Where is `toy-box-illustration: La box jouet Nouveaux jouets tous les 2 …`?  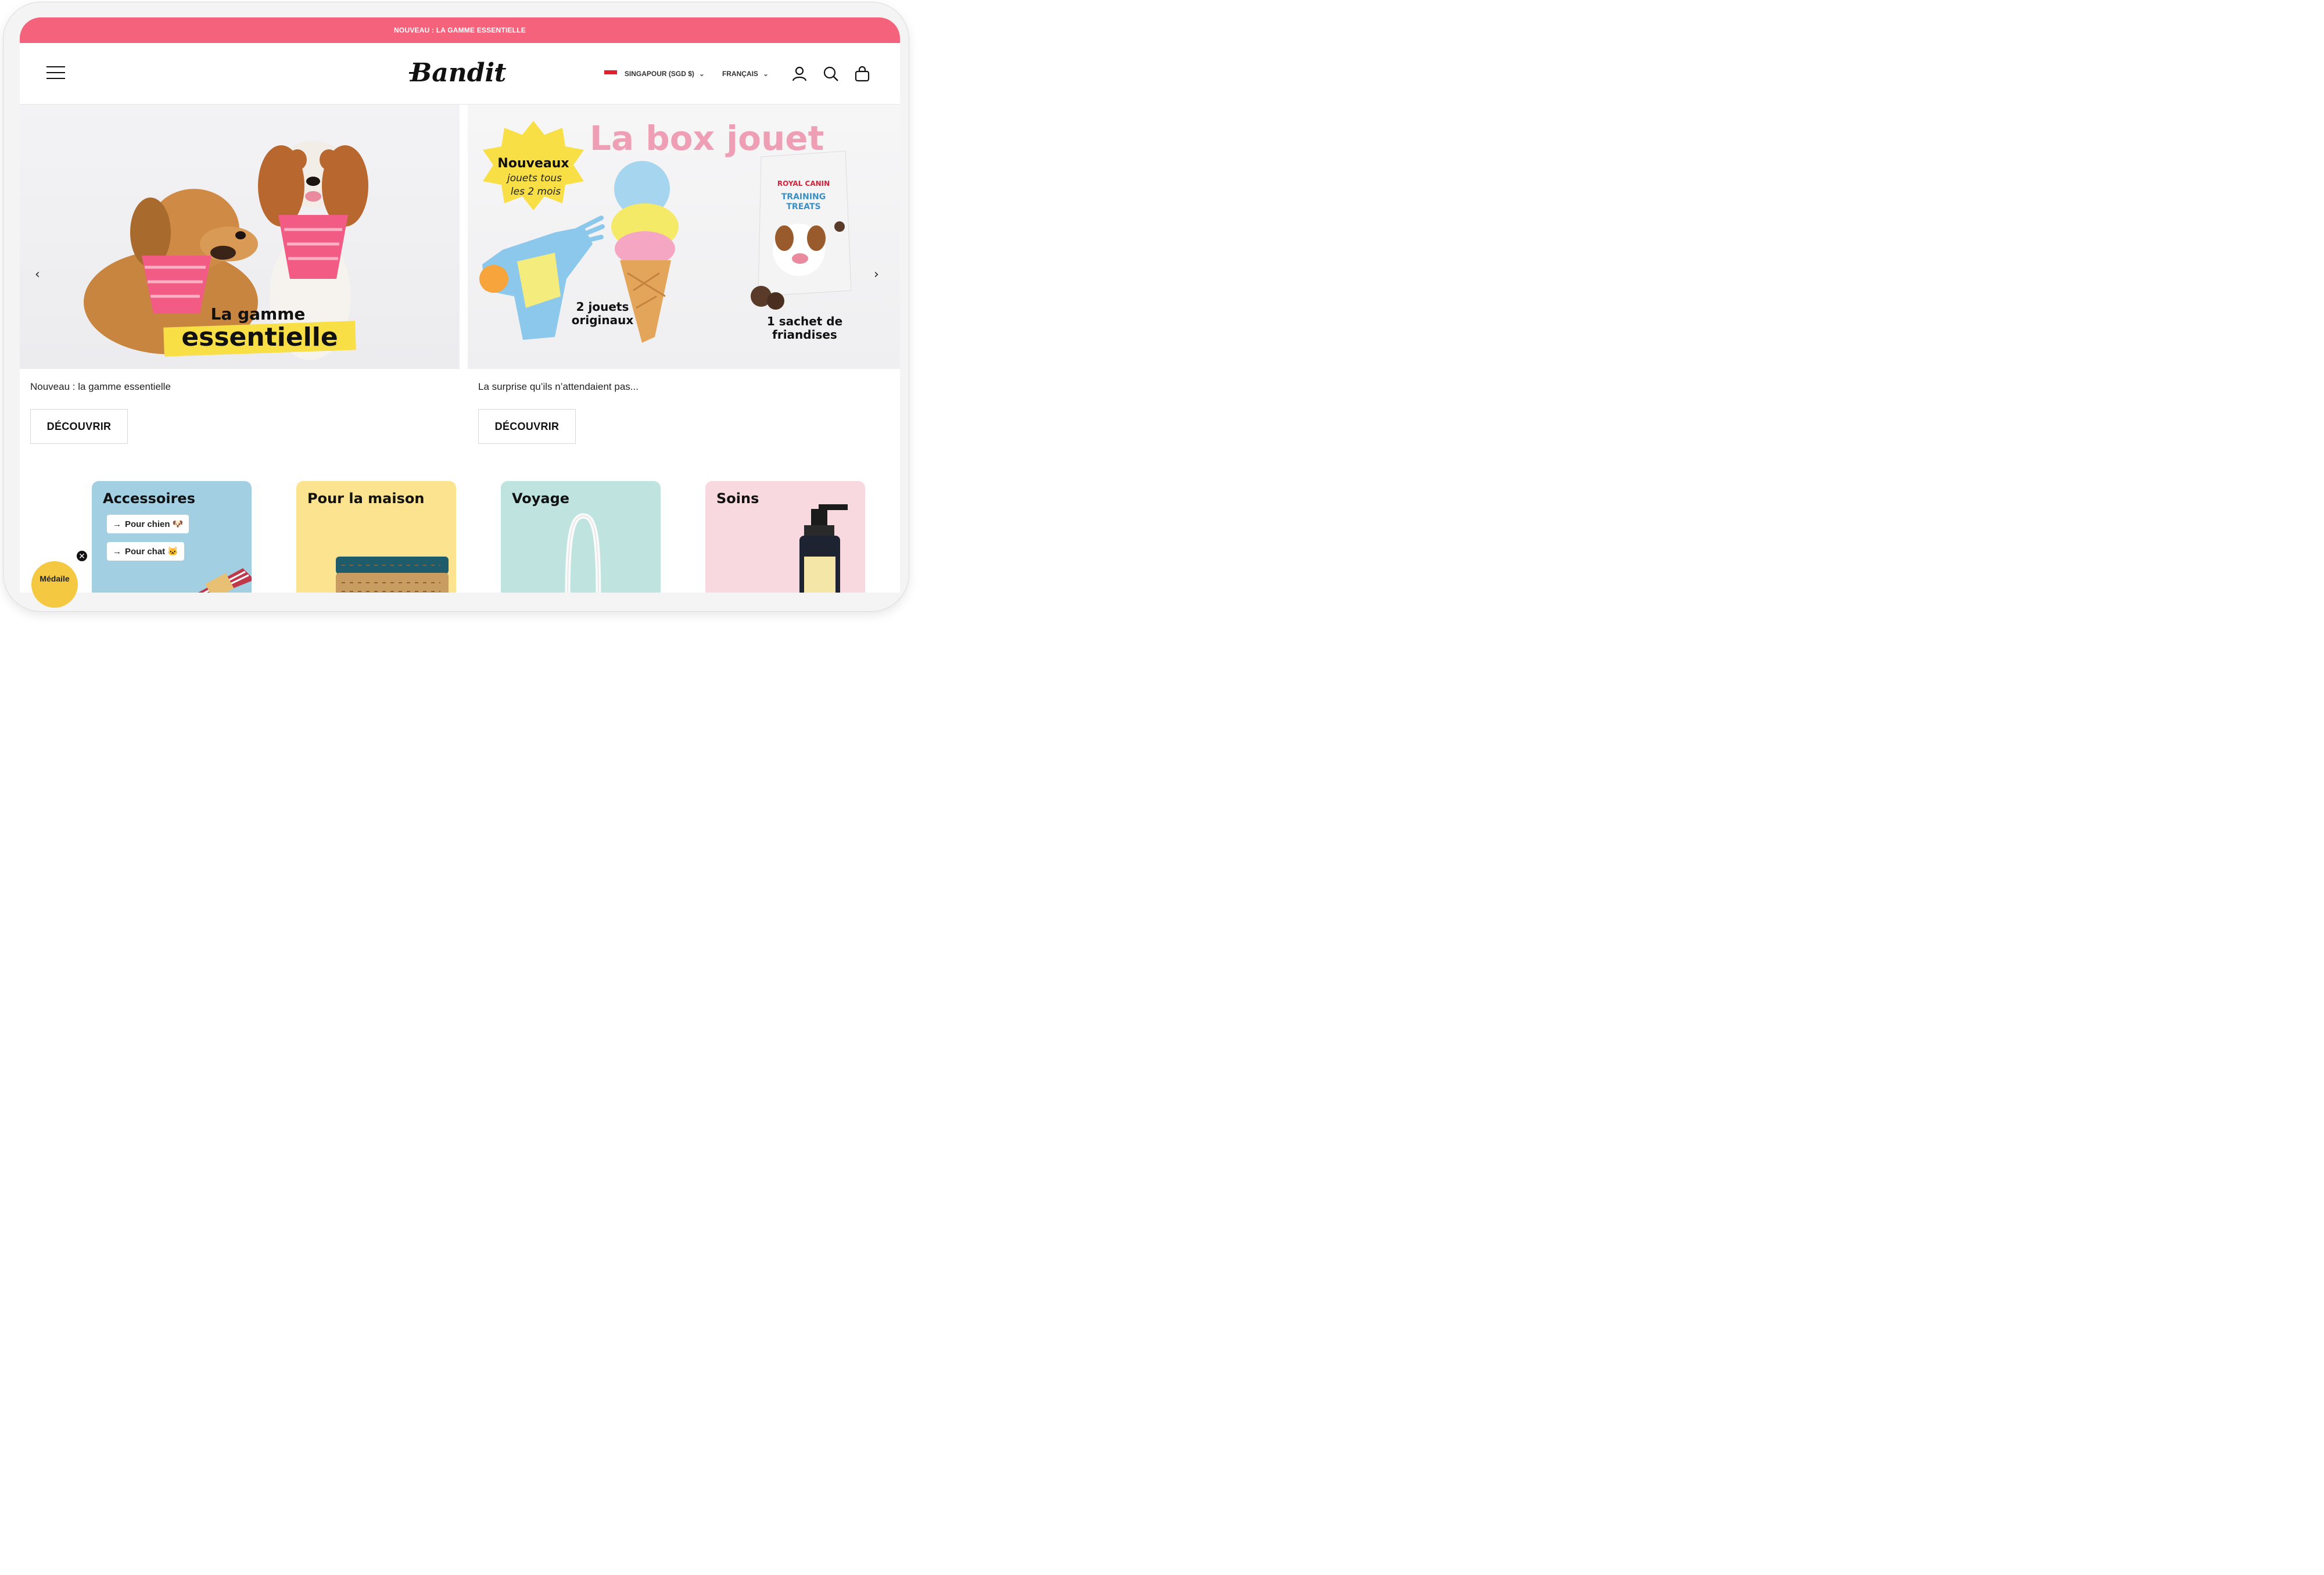
toy-box-illustration: La box jouet Nouveaux jouets tous les 2 … is located at coordinates (665, 231).